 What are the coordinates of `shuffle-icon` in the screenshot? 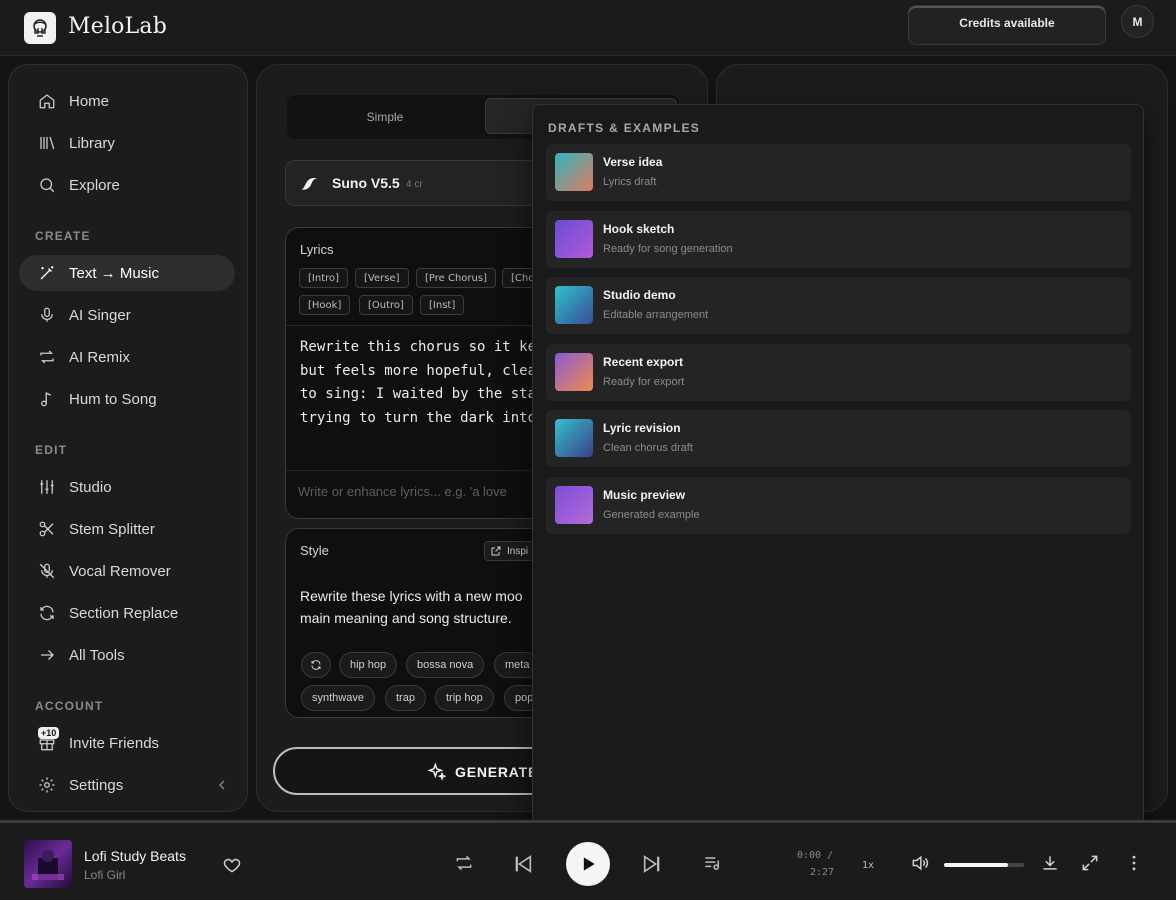 It's located at (316, 665).